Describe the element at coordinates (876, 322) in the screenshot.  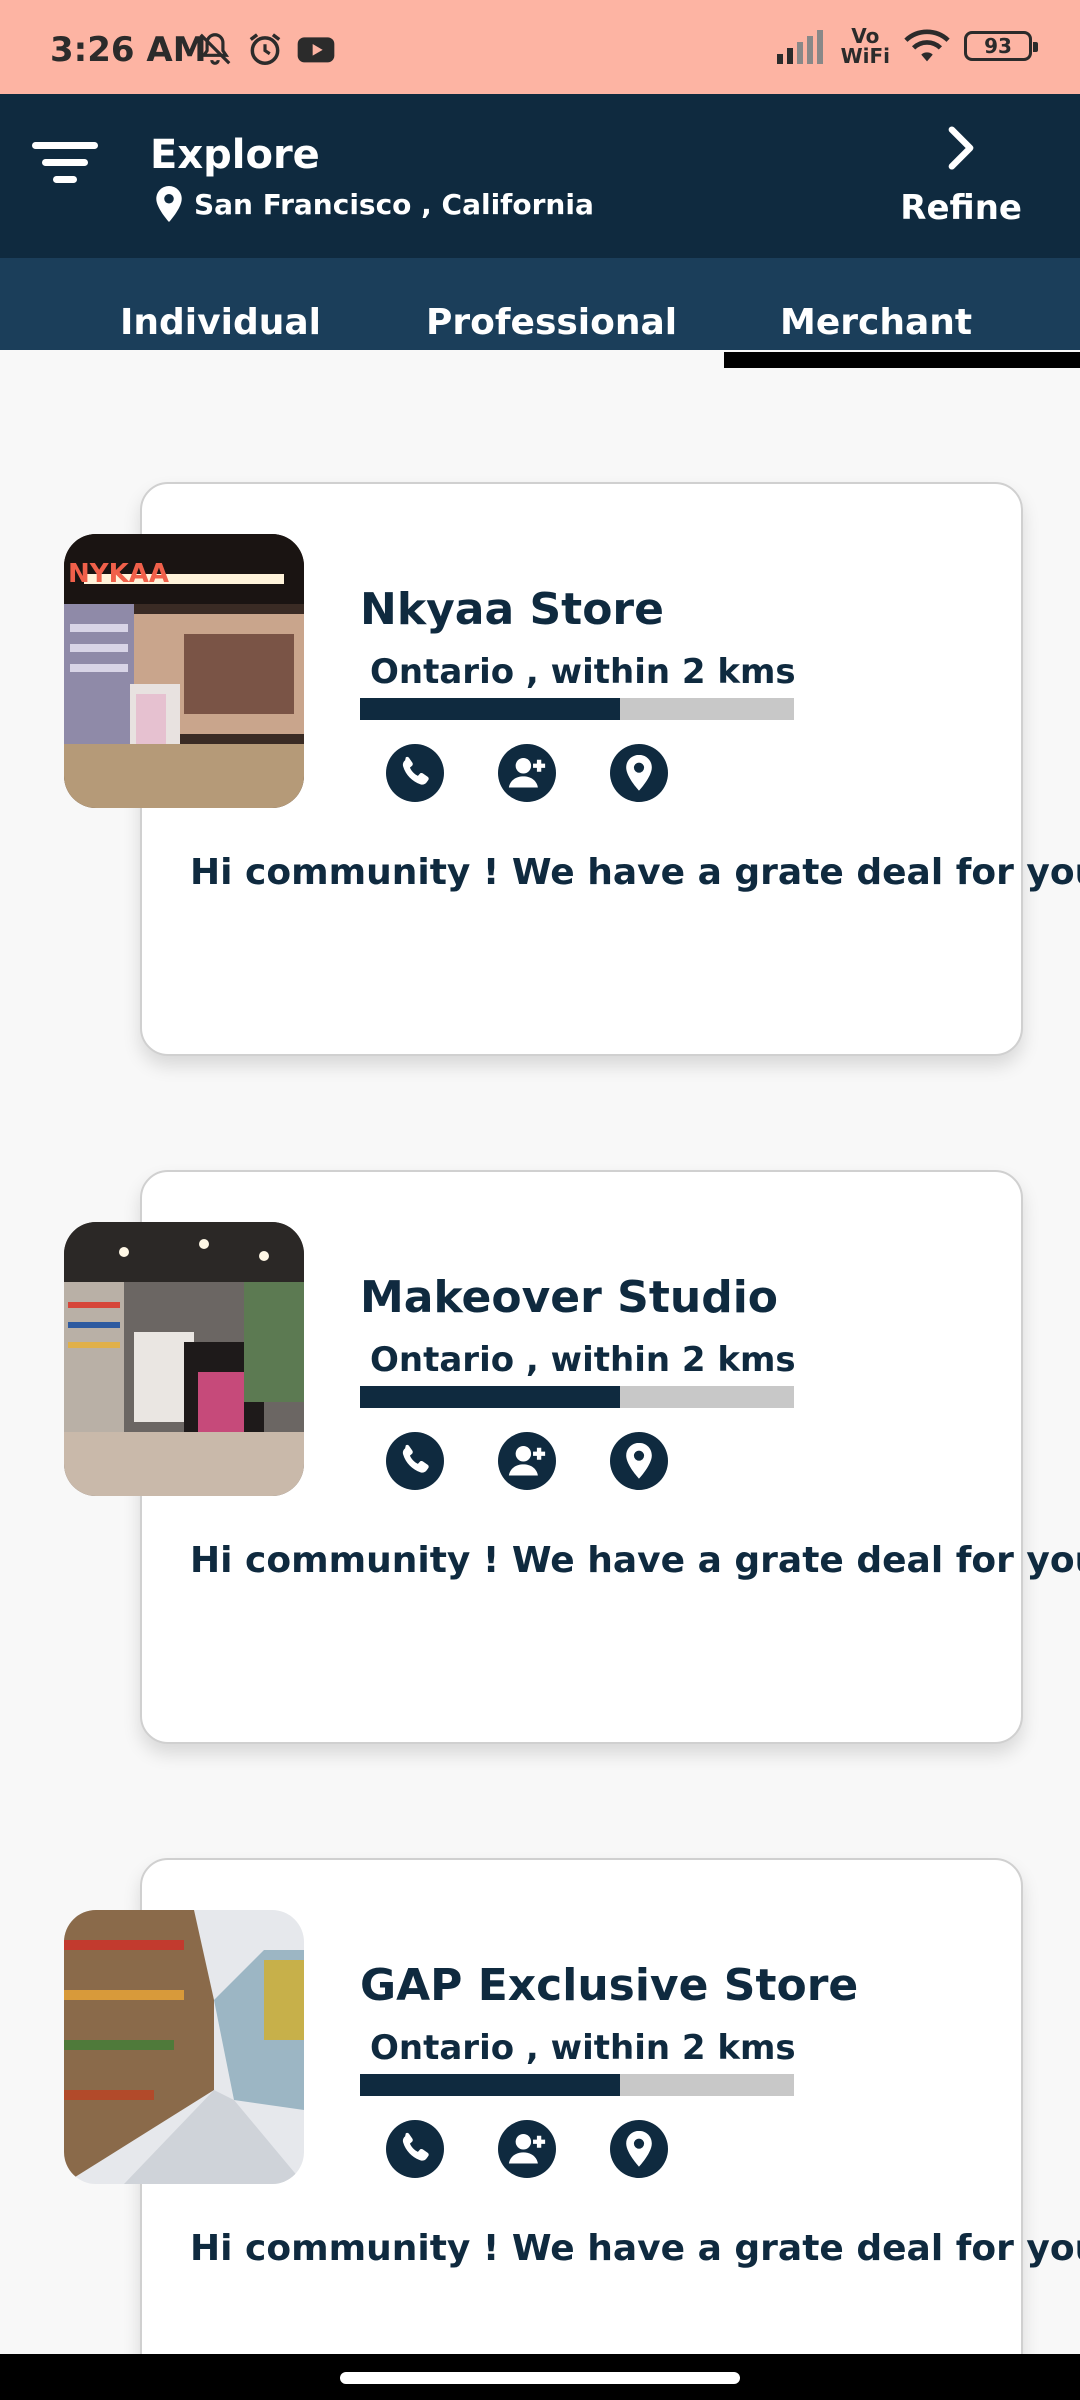
I see `tab-merchant: Merchant` at that location.